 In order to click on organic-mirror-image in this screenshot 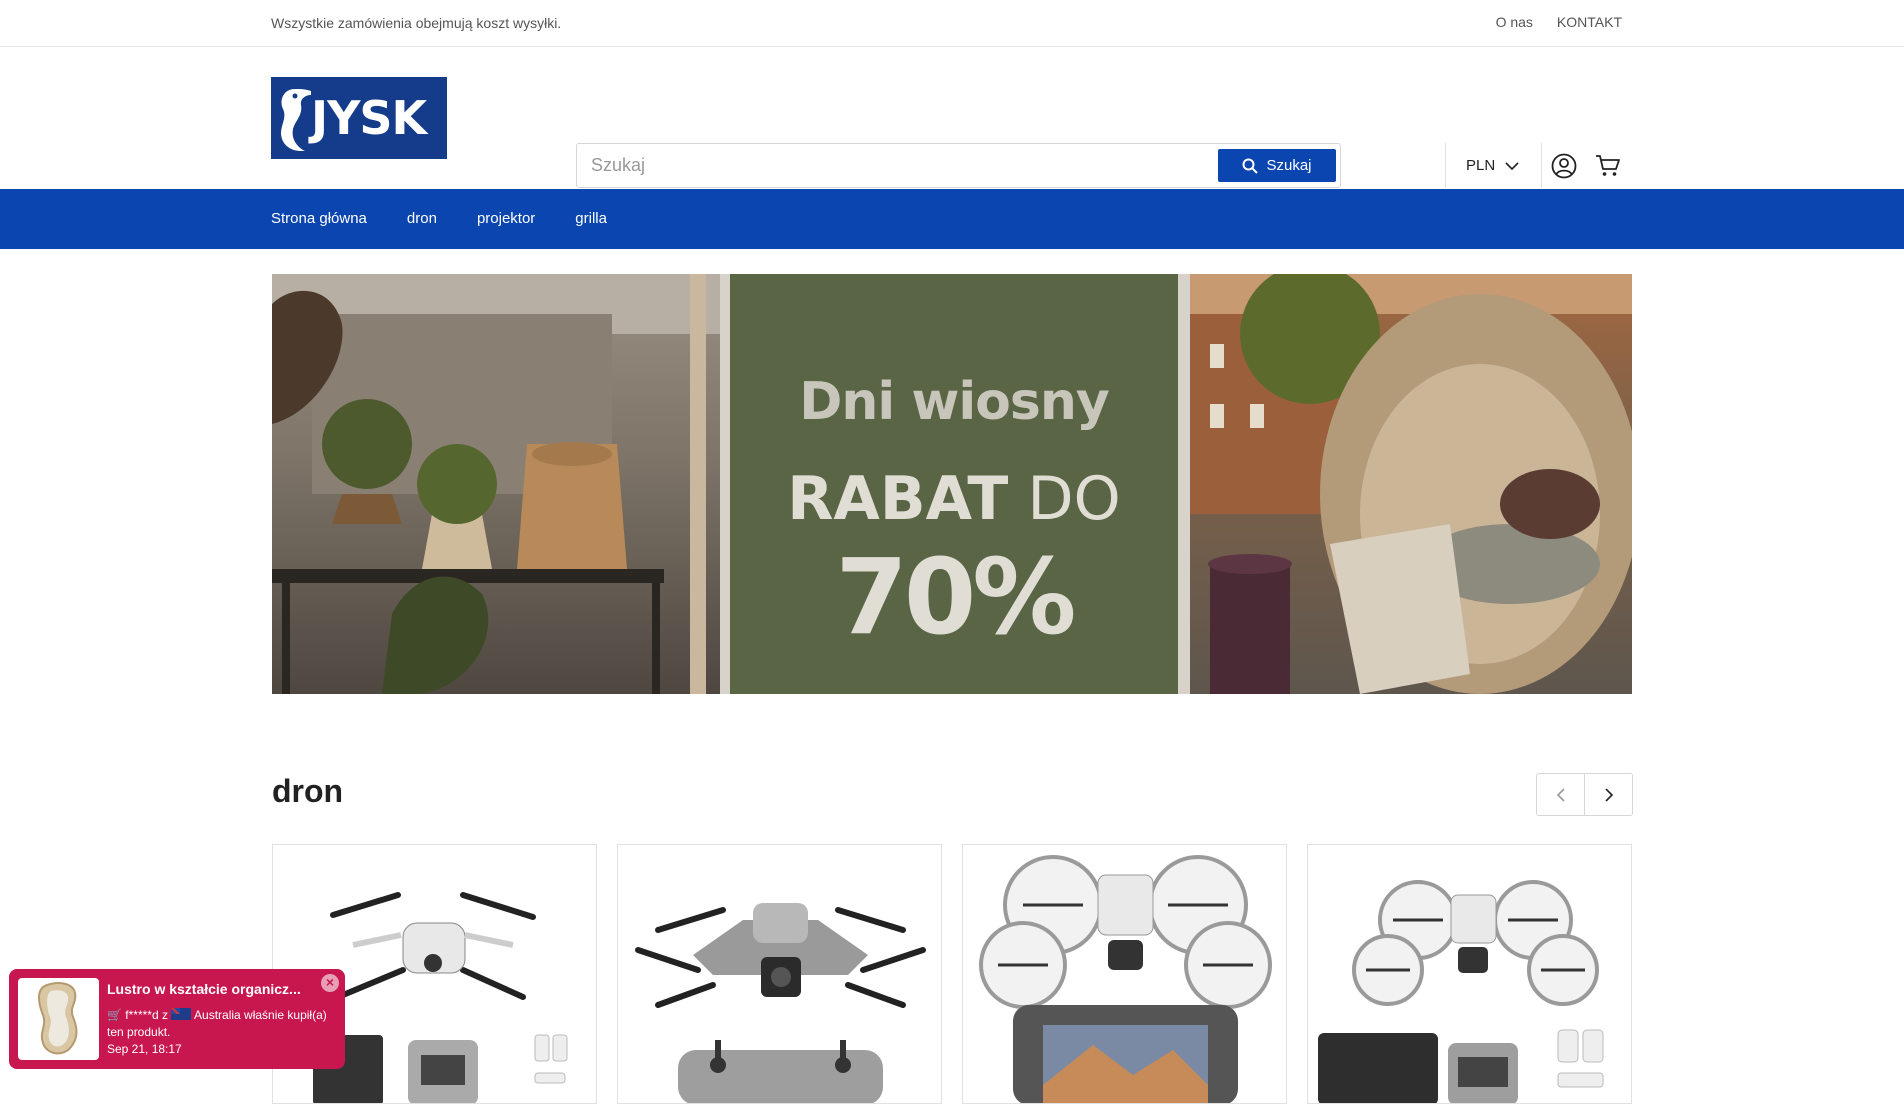, I will do `click(57, 1018)`.